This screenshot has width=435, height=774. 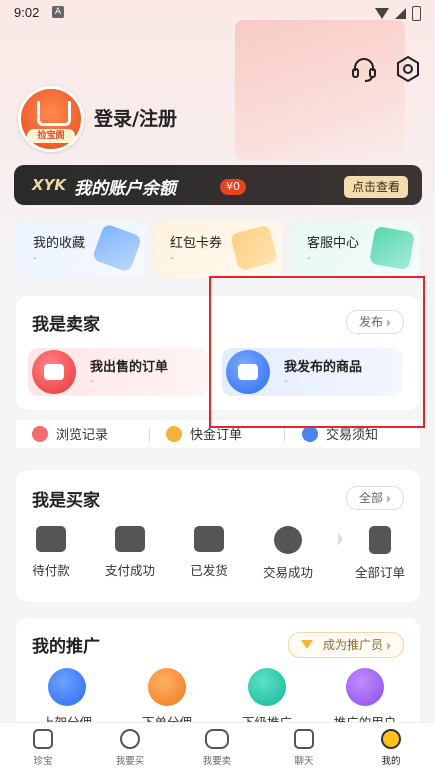 I want to click on cart-icon, so click(x=54, y=113).